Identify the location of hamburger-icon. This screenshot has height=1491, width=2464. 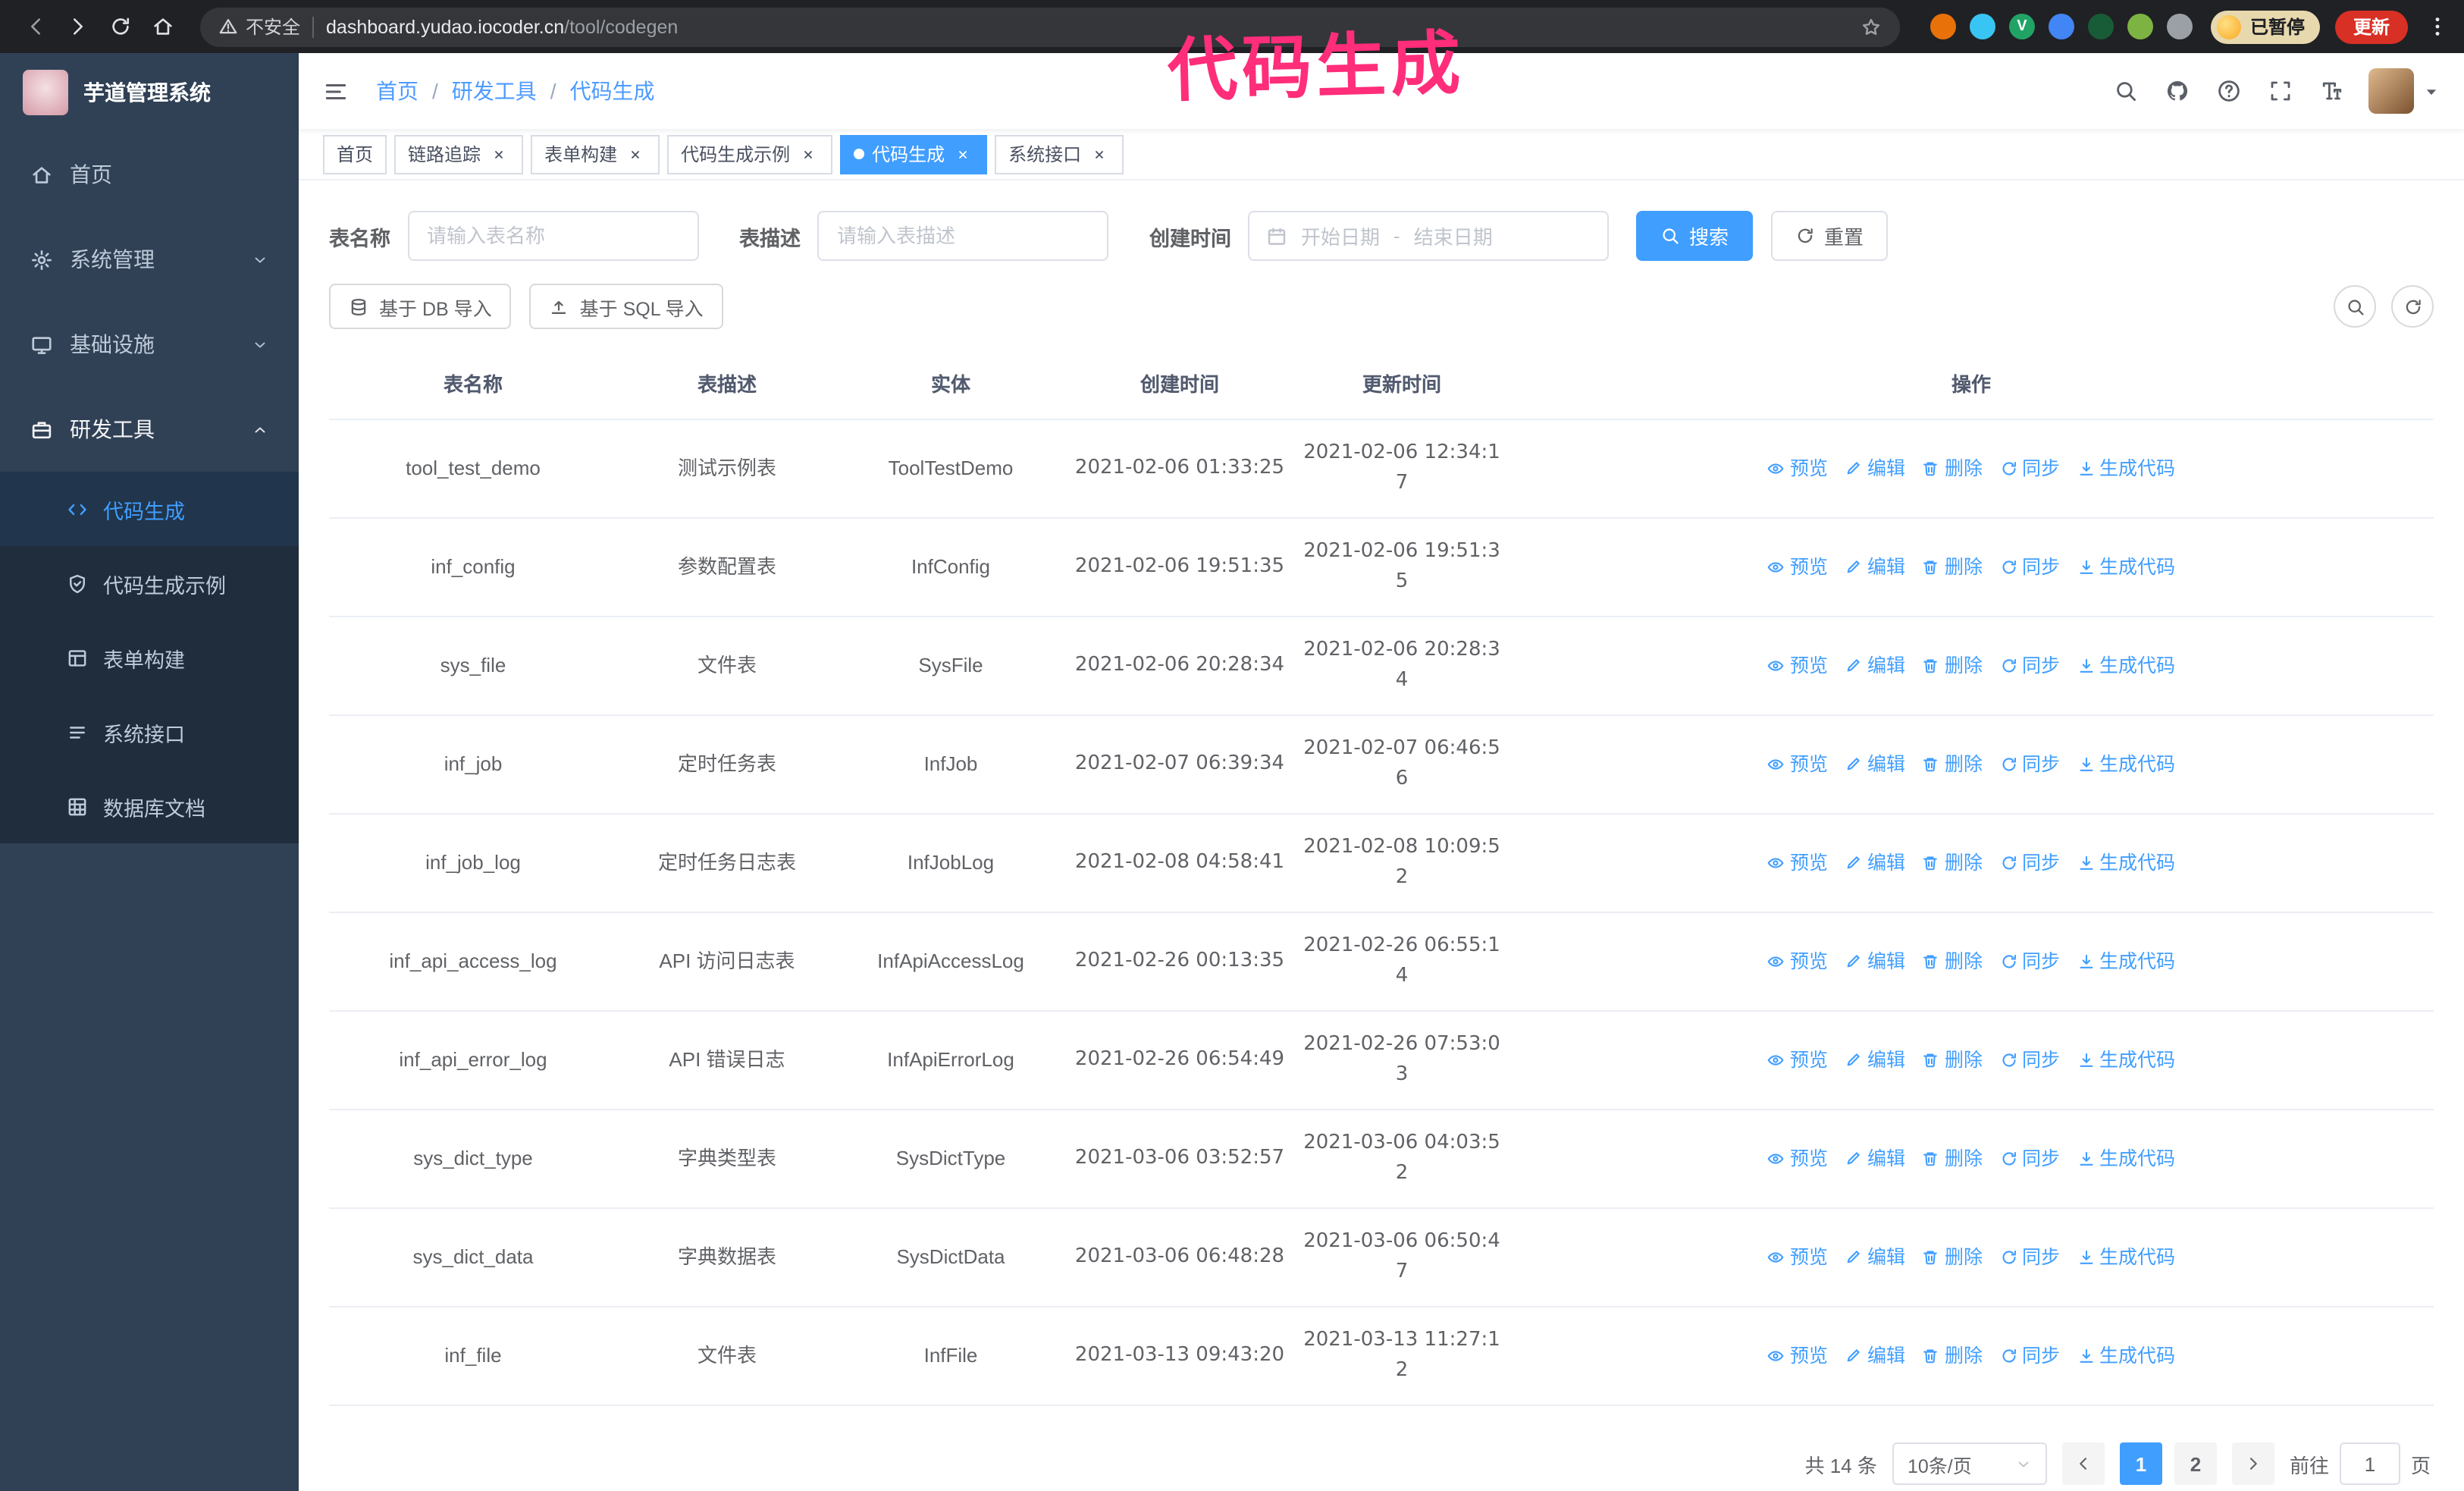
(336, 91).